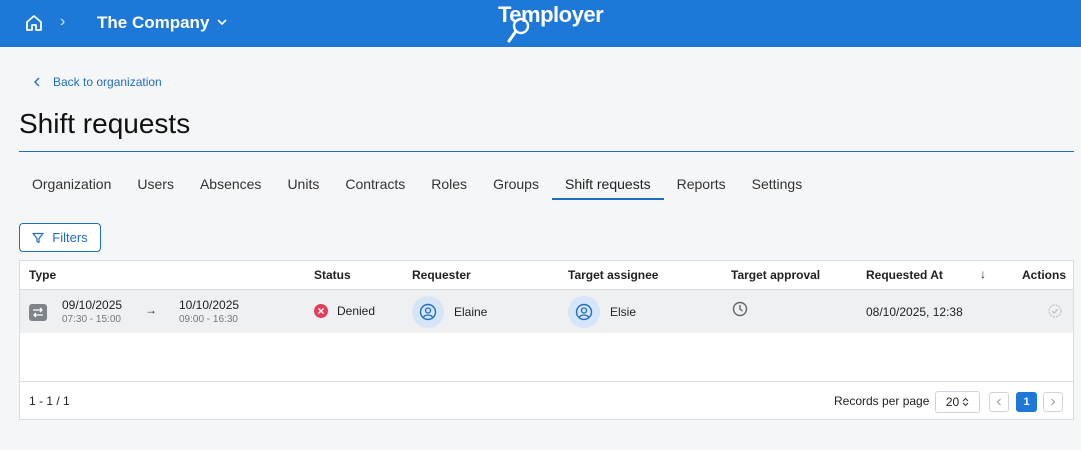 The width and height of the screenshot is (1081, 450). What do you see at coordinates (775, 275) in the screenshot?
I see `column-target-approval: Target approval` at bounding box center [775, 275].